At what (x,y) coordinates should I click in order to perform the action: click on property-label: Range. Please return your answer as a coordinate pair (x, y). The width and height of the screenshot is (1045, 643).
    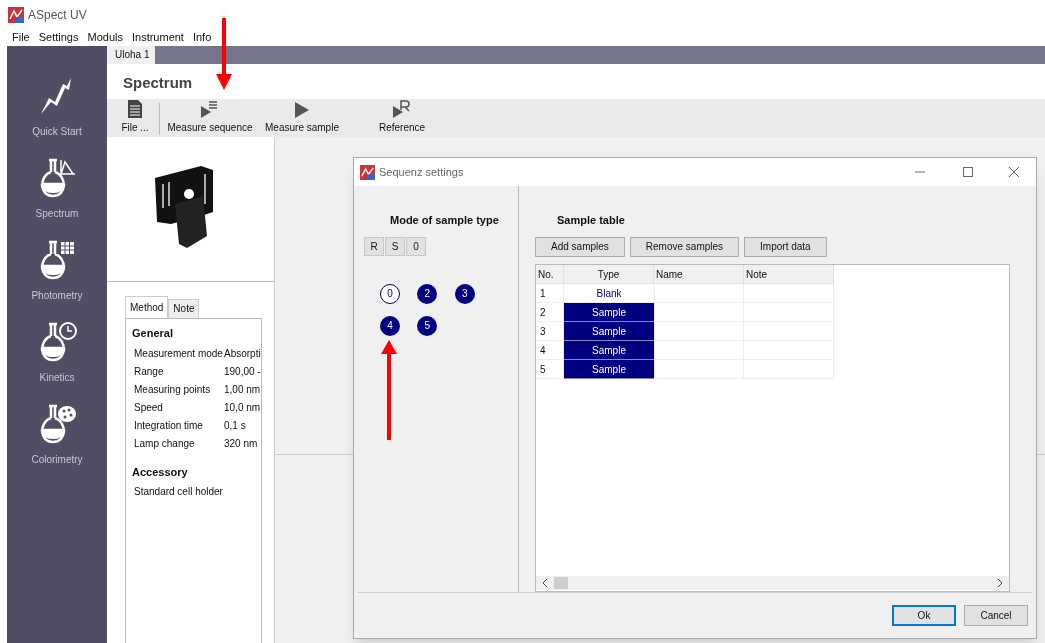
    Looking at the image, I should click on (149, 371).